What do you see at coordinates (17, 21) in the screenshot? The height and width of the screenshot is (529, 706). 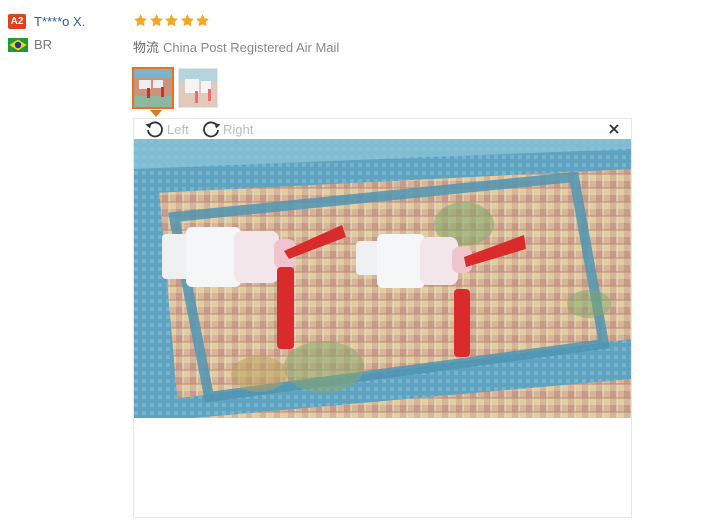 I see `buyer-level-badge: A2` at bounding box center [17, 21].